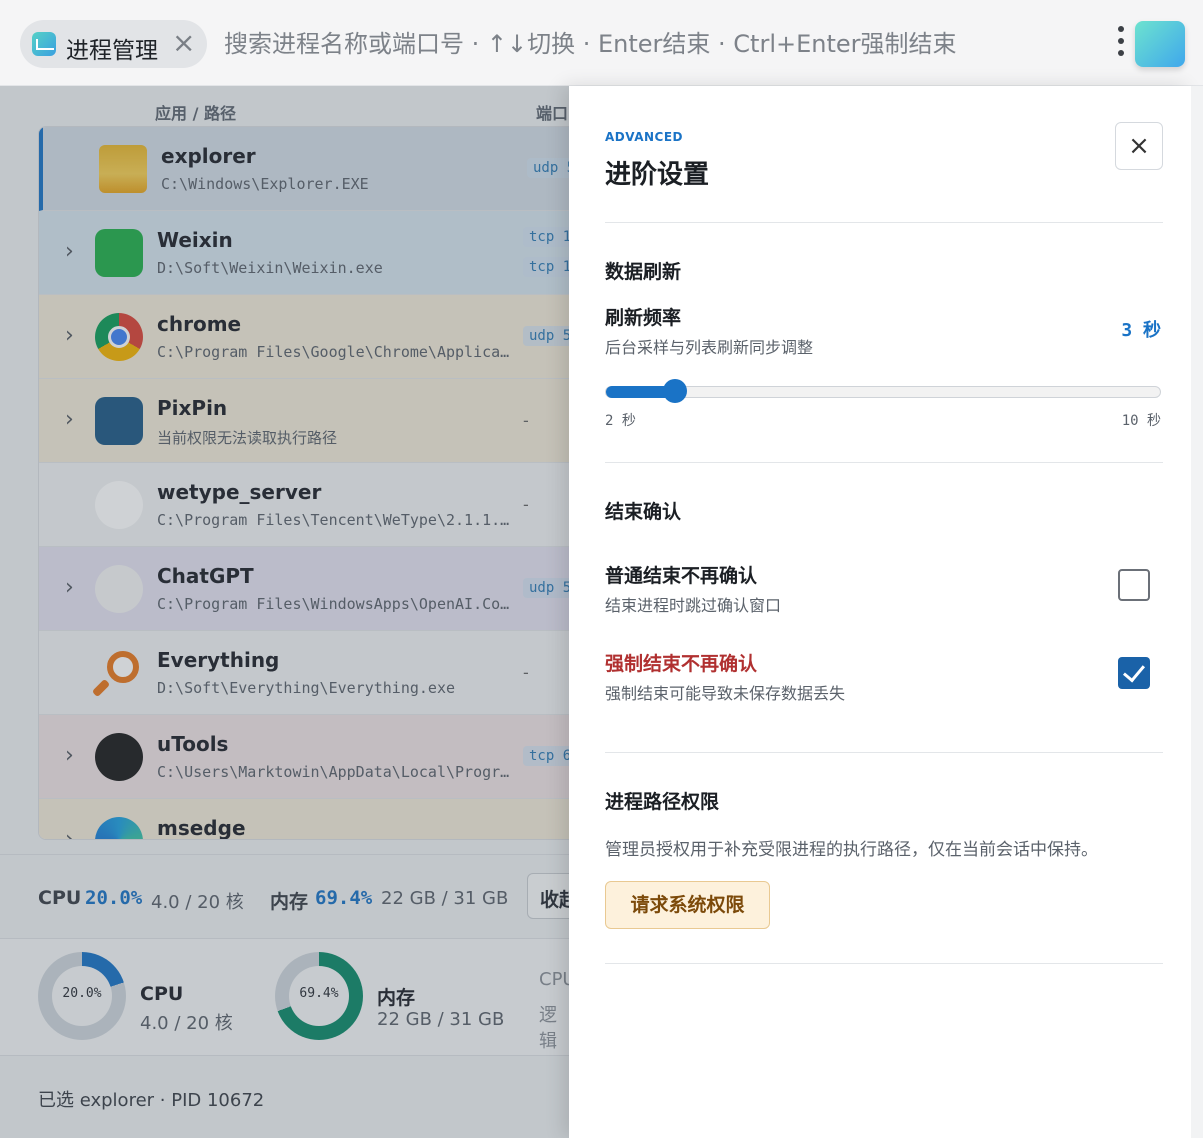  What do you see at coordinates (620, 421) in the screenshot?
I see `slider-min-label: 2 秒` at bounding box center [620, 421].